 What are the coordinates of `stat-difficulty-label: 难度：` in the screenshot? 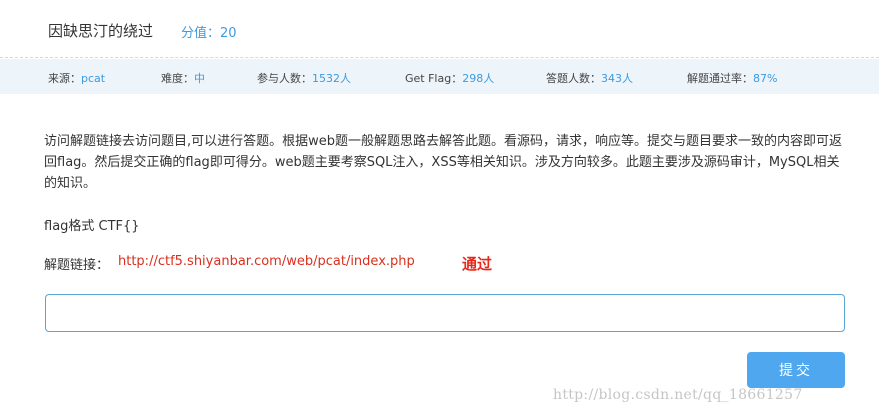 It's located at (177, 78).